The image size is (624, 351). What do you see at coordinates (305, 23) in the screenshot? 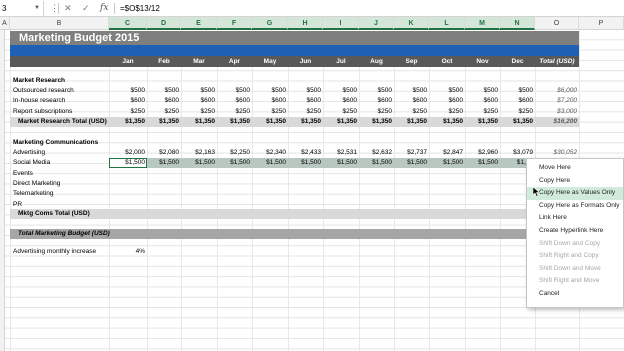
I see `column-header-h: H` at bounding box center [305, 23].